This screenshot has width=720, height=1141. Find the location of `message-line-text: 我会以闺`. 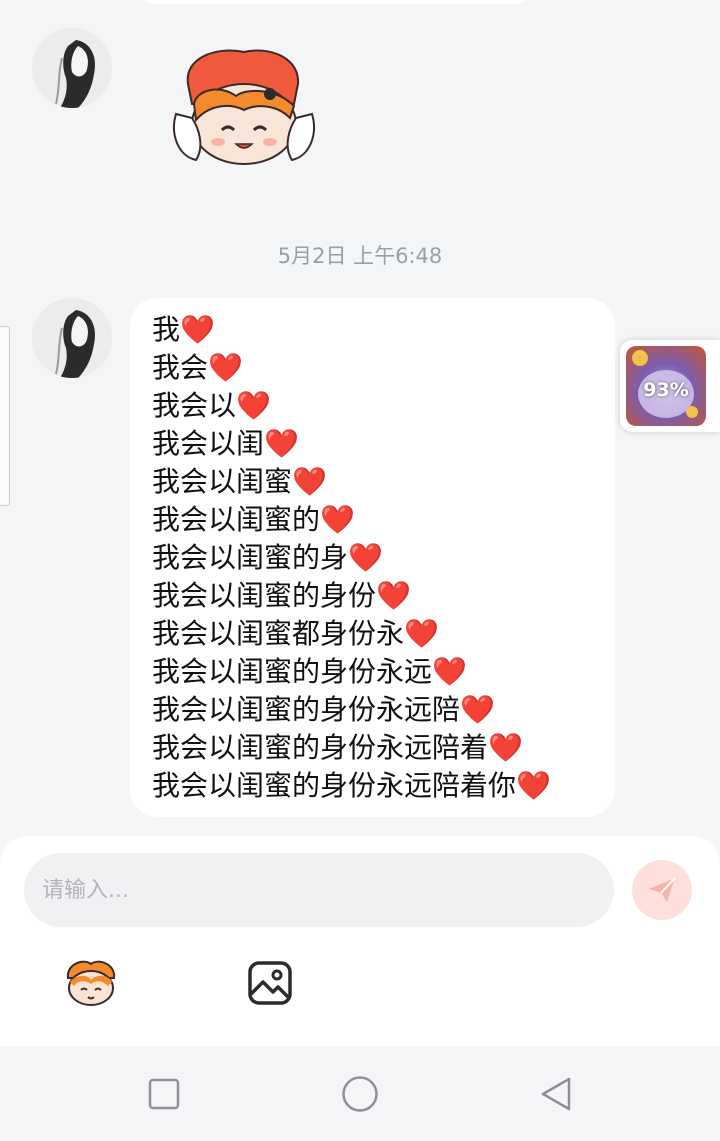

message-line-text: 我会以闺 is located at coordinates (208, 443).